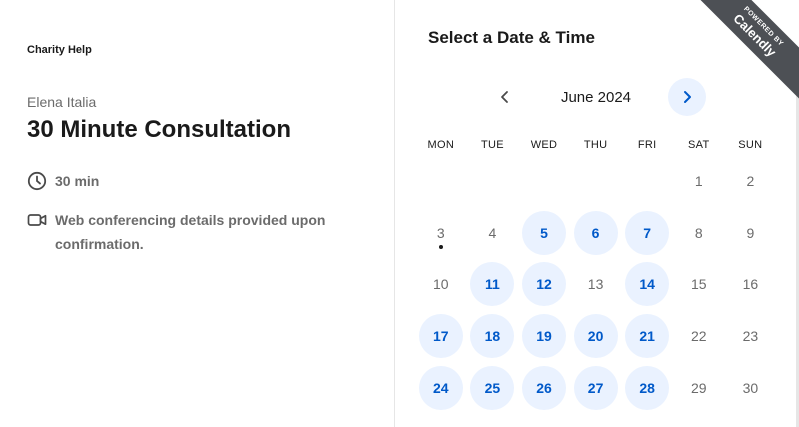 This screenshot has height=427, width=799. I want to click on day-number: 9, so click(750, 232).